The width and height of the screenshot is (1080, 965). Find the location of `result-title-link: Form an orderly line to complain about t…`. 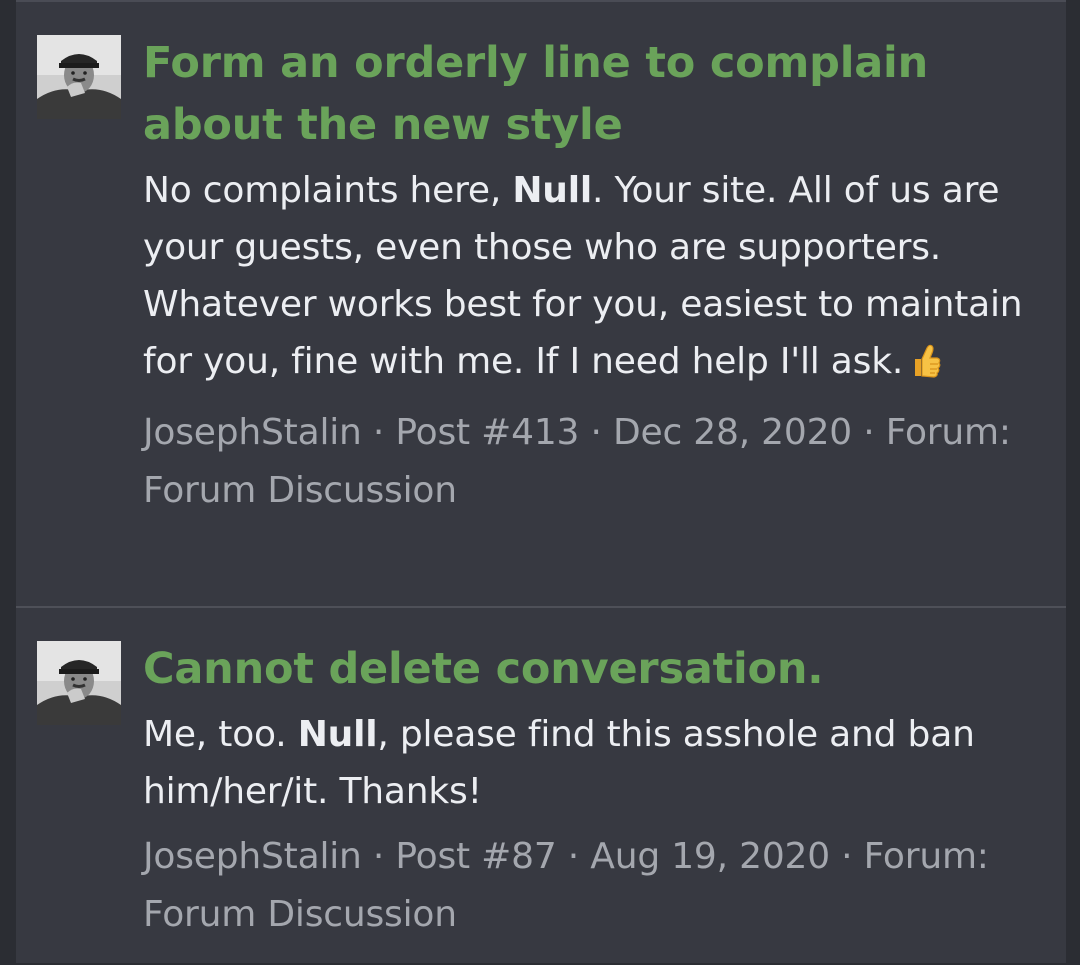

result-title-link: Form an orderly line to complain about t… is located at coordinates (590, 94).